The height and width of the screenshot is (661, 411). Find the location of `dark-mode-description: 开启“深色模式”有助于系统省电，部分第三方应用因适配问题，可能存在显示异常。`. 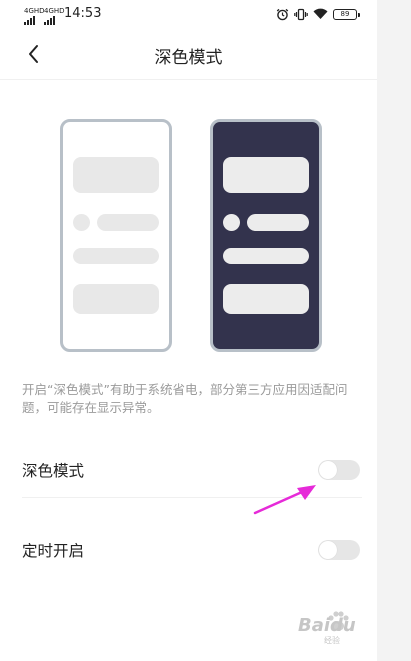

dark-mode-description: 开启“深色模式”有助于系统省电，部分第三方应用因适配问题，可能存在显示异常。 is located at coordinates (185, 398).